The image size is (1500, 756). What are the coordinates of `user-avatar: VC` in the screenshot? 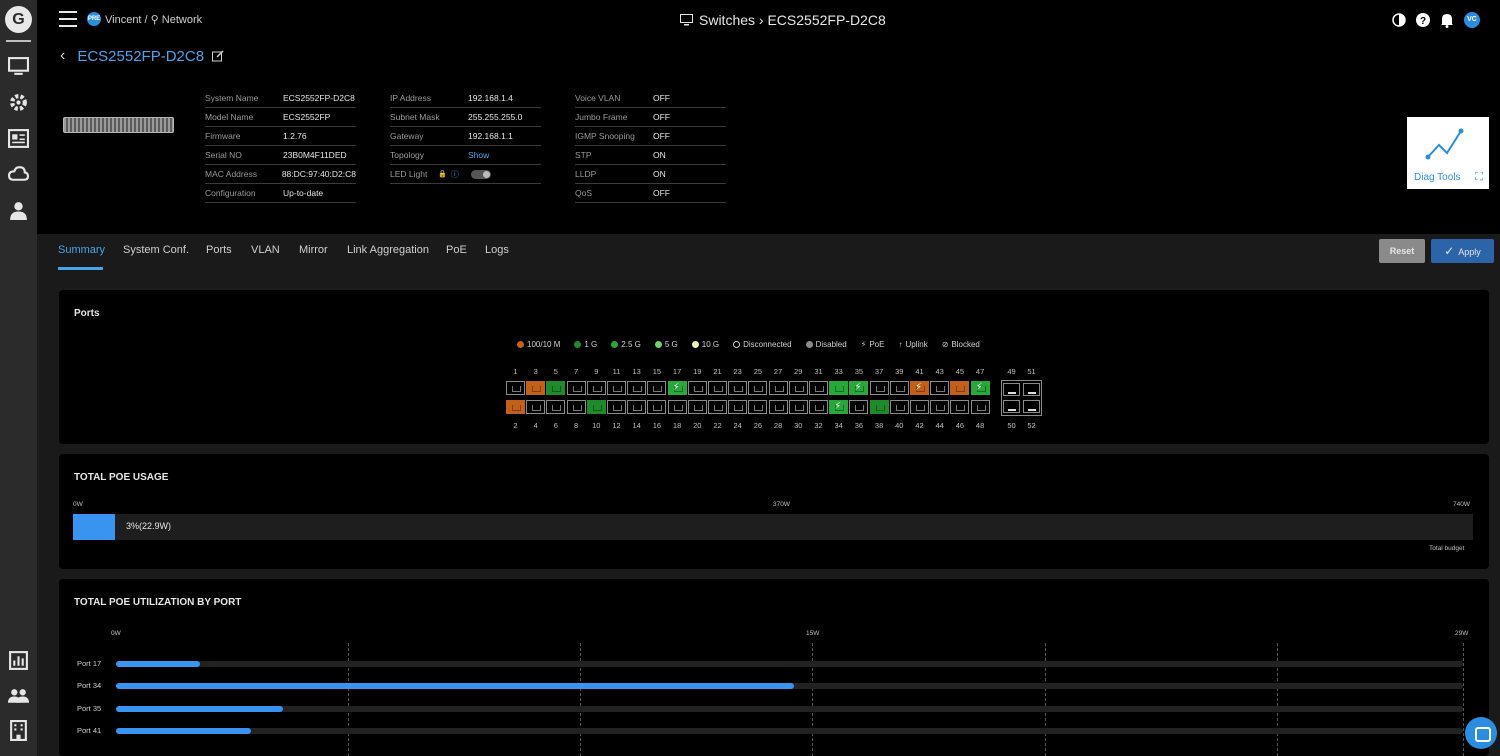 It's located at (1472, 20).